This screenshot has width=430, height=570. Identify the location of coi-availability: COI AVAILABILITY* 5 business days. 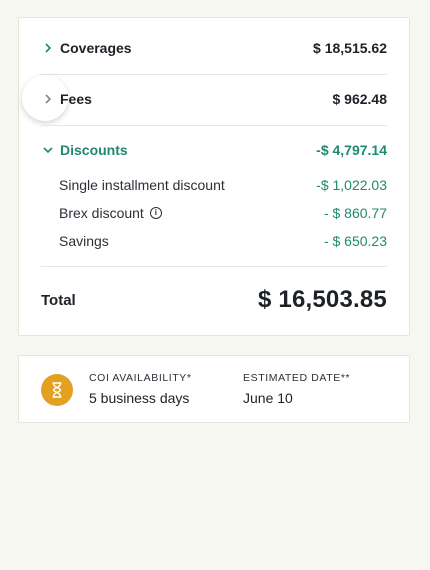
(140, 389).